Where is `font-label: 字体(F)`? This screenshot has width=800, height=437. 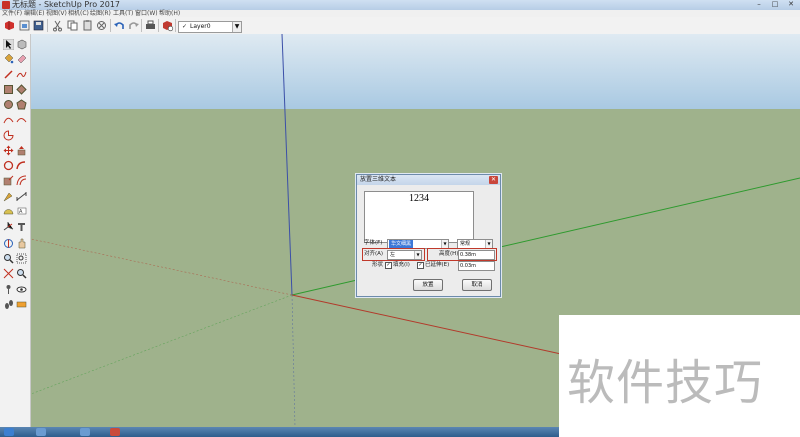
font-label: 字体(F) is located at coordinates (373, 243).